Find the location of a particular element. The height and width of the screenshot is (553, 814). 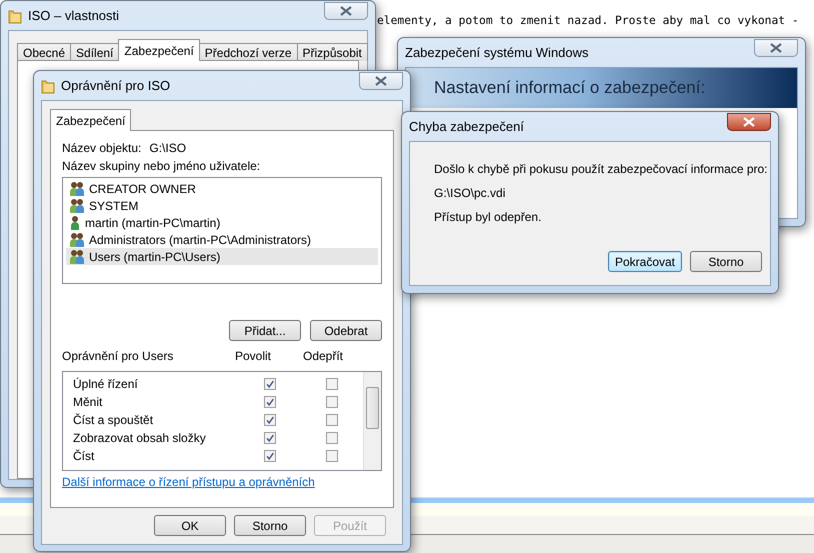

window-title: Zabezpečení systému Windows is located at coordinates (497, 52).